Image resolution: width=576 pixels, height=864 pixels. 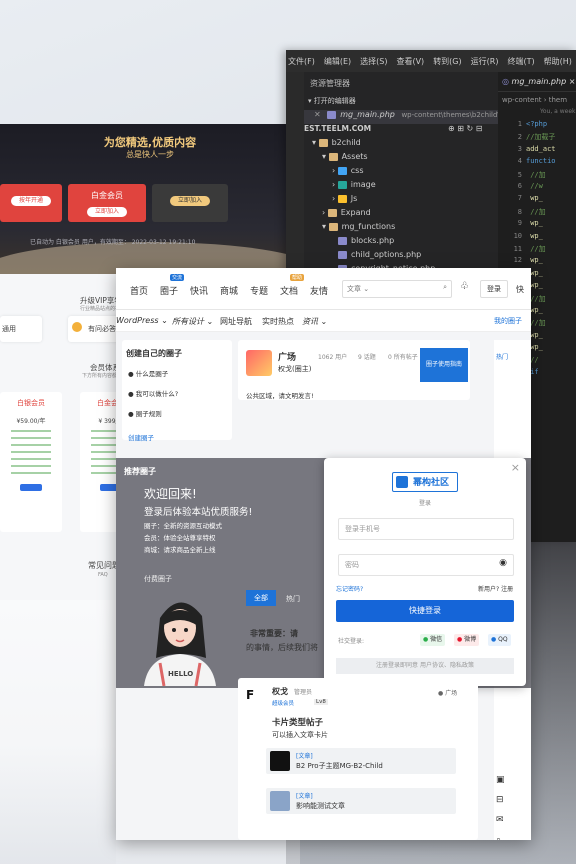 I want to click on search-icon: ⌕, so click(x=445, y=287).